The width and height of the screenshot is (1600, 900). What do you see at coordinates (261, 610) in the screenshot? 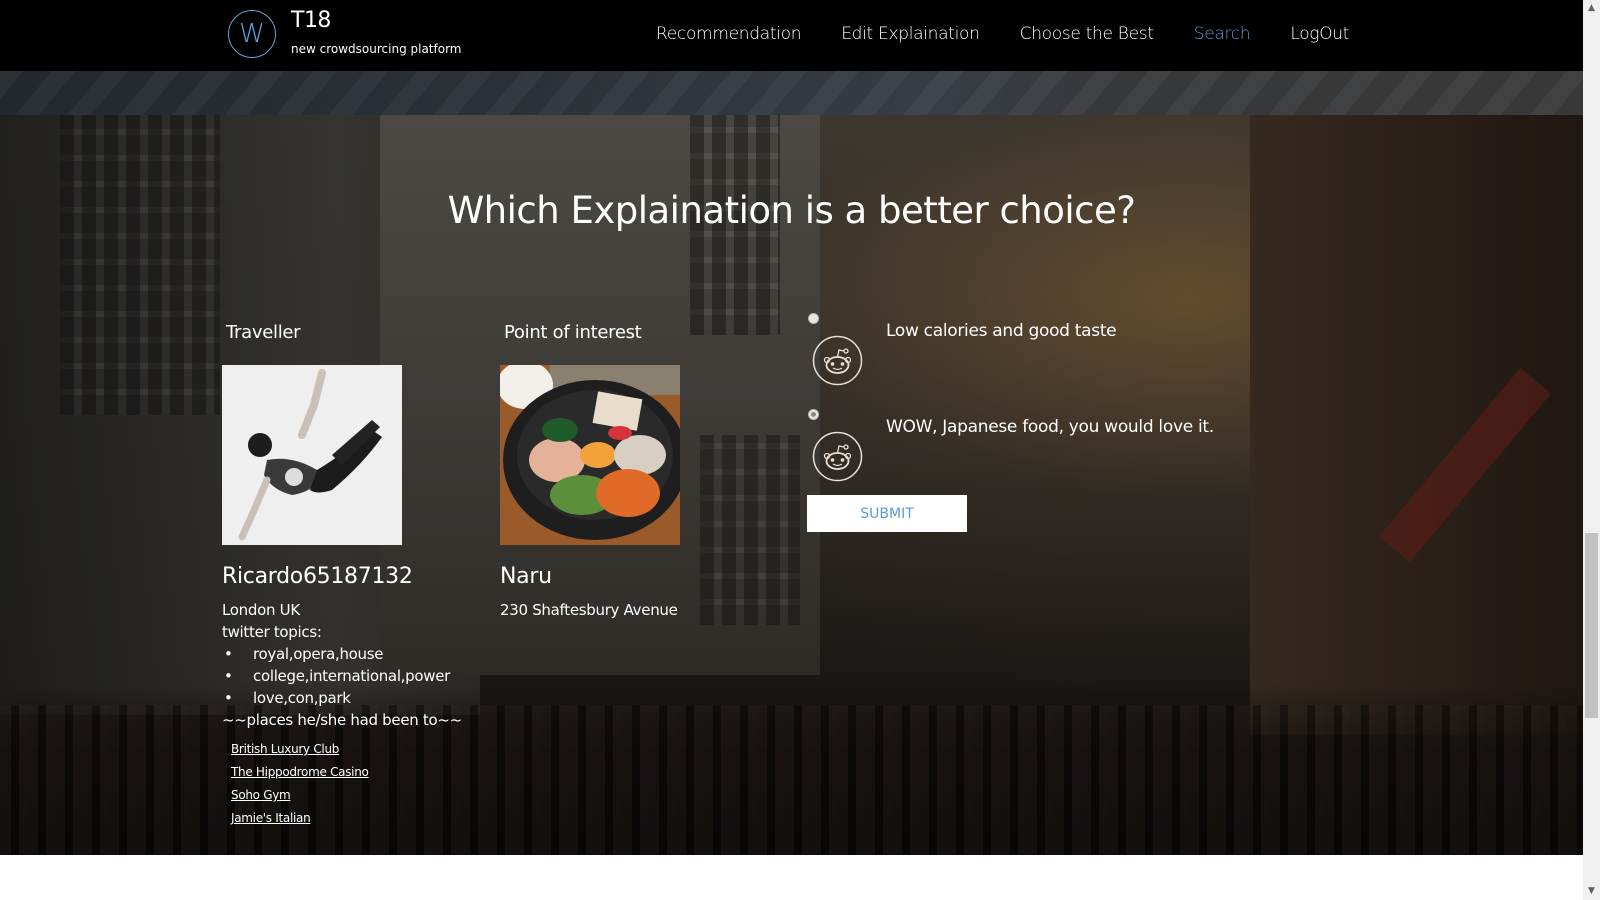
I see `traveller-location: London UK` at bounding box center [261, 610].